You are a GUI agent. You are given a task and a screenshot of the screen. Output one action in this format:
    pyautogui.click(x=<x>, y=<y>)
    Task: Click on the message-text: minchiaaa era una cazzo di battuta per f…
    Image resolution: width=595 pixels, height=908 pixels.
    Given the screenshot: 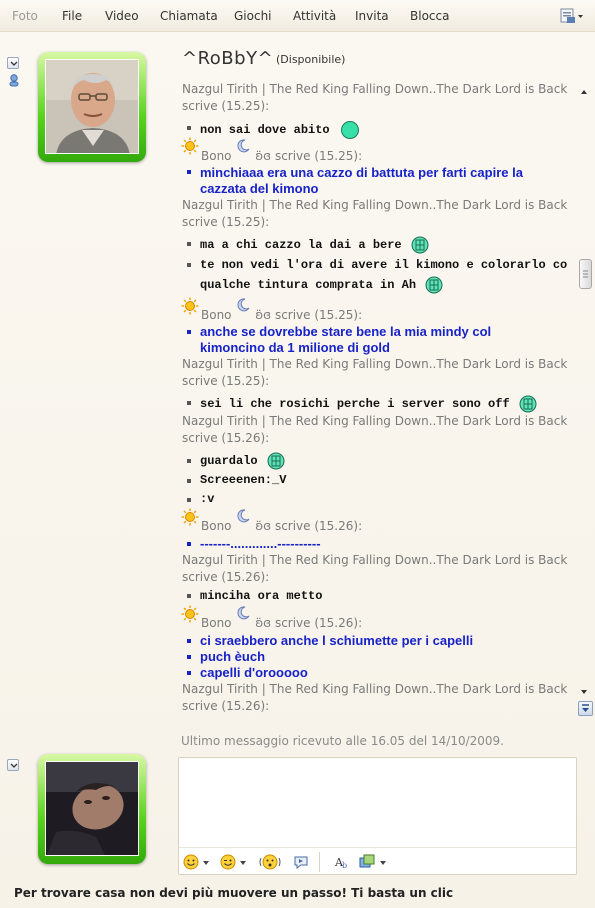 What is the action you would take?
    pyautogui.click(x=361, y=172)
    